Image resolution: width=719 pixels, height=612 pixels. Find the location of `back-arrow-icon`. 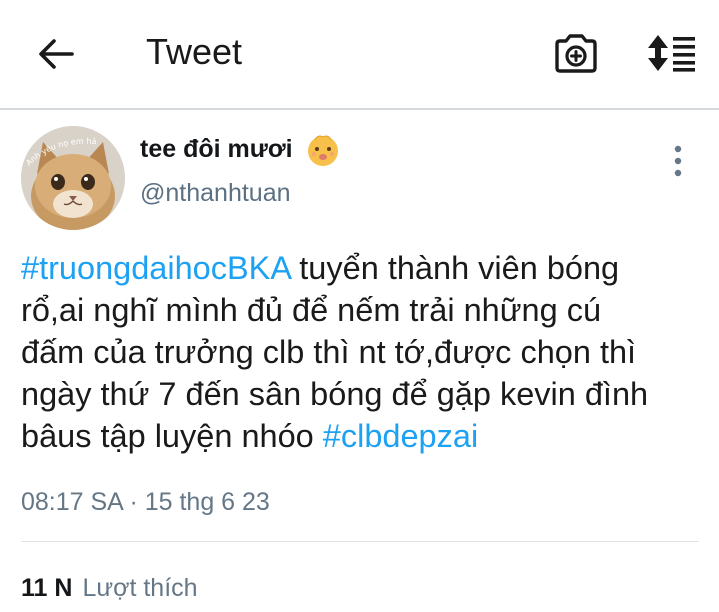

back-arrow-icon is located at coordinates (56, 54).